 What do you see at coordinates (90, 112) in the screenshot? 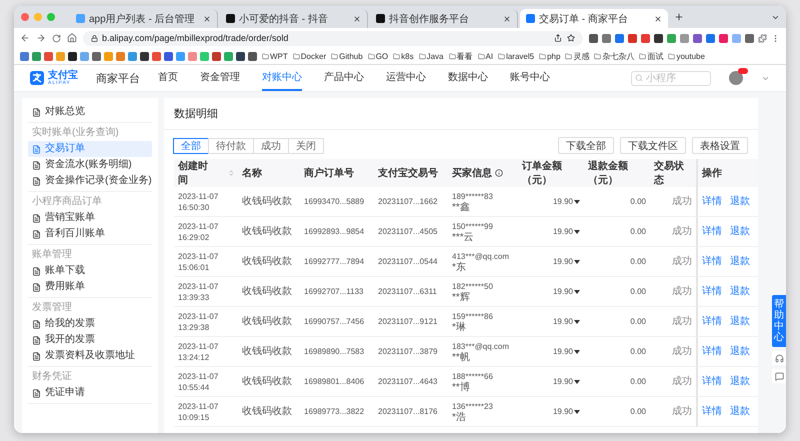
I see `sidebar-item: 对账总览` at bounding box center [90, 112].